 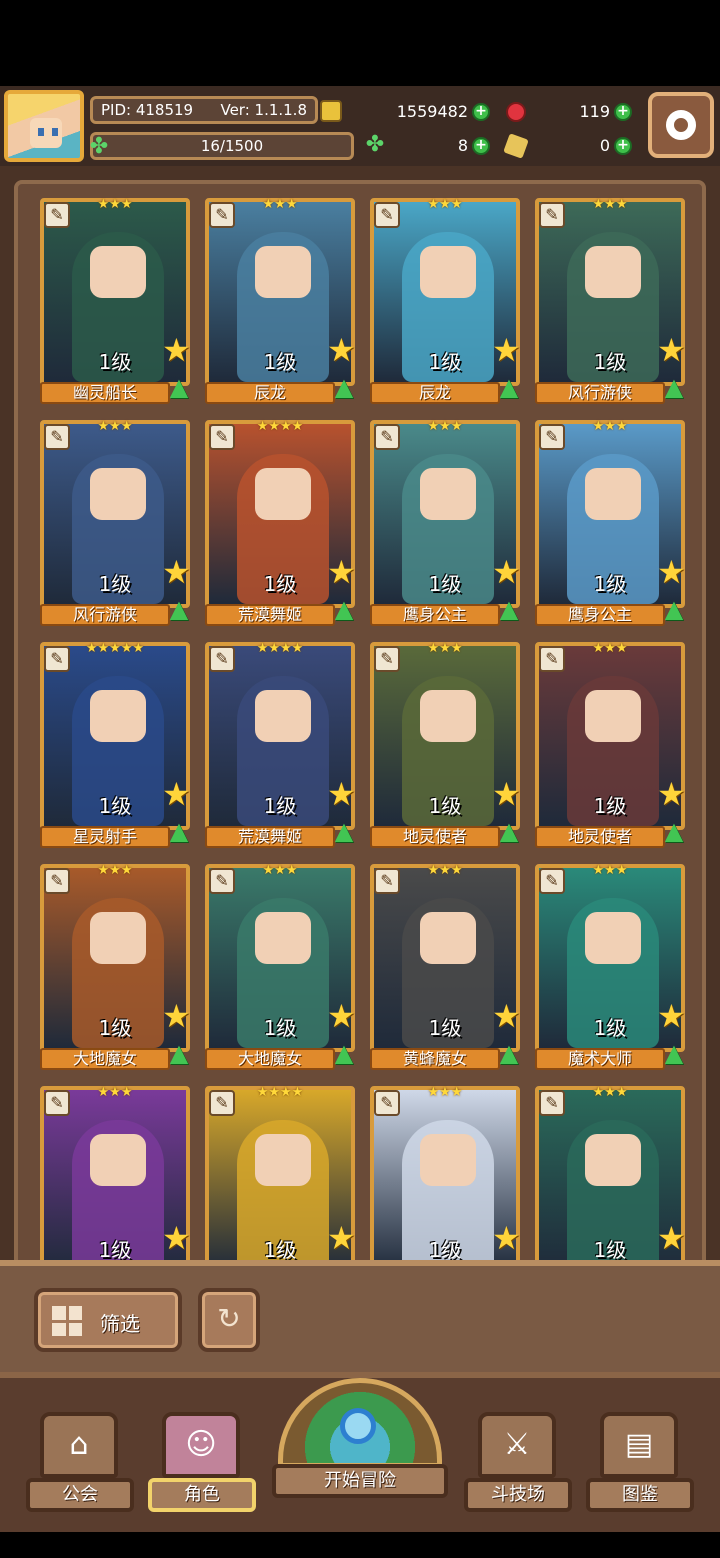 What do you see at coordinates (640, 1495) in the screenshot?
I see `nav-codex-label: 图鉴` at bounding box center [640, 1495].